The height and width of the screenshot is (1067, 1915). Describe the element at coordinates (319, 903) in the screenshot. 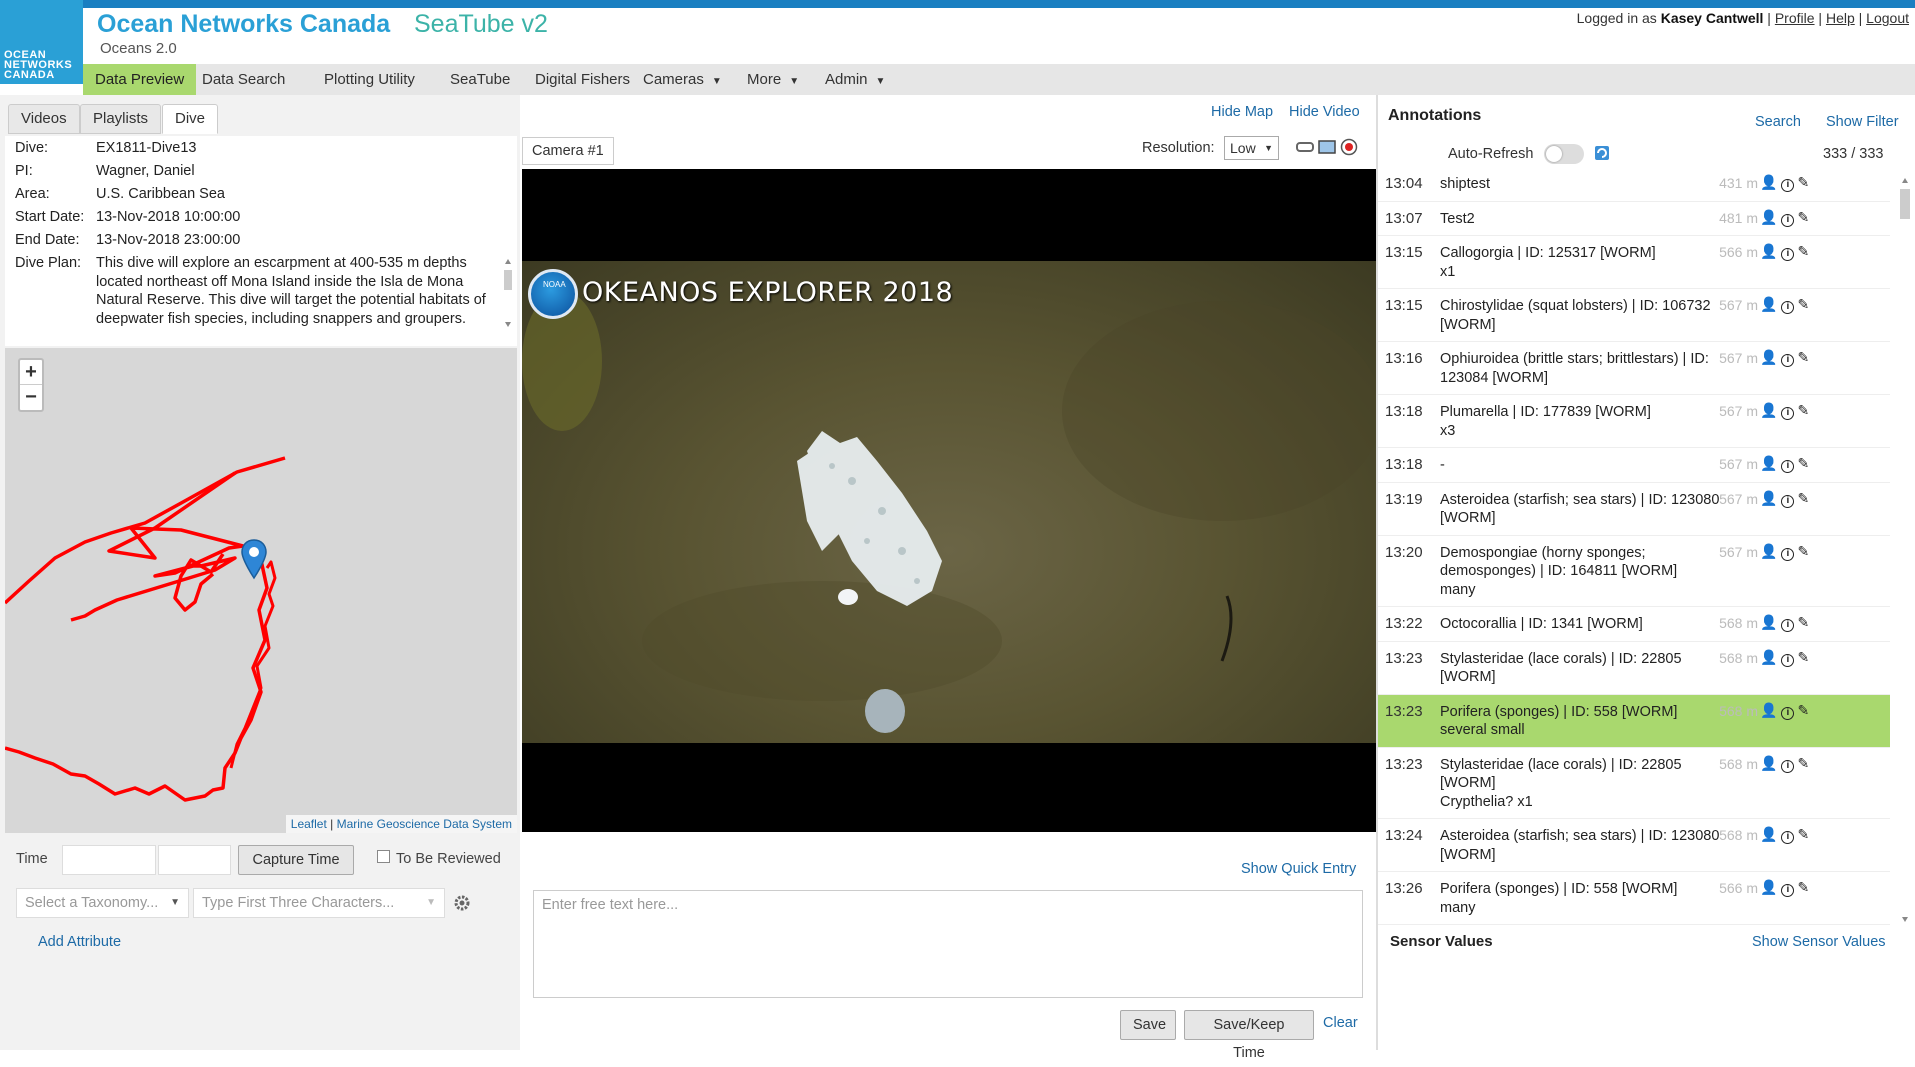

I see `taxon-search-input: Type First Three Characters... ▼` at that location.